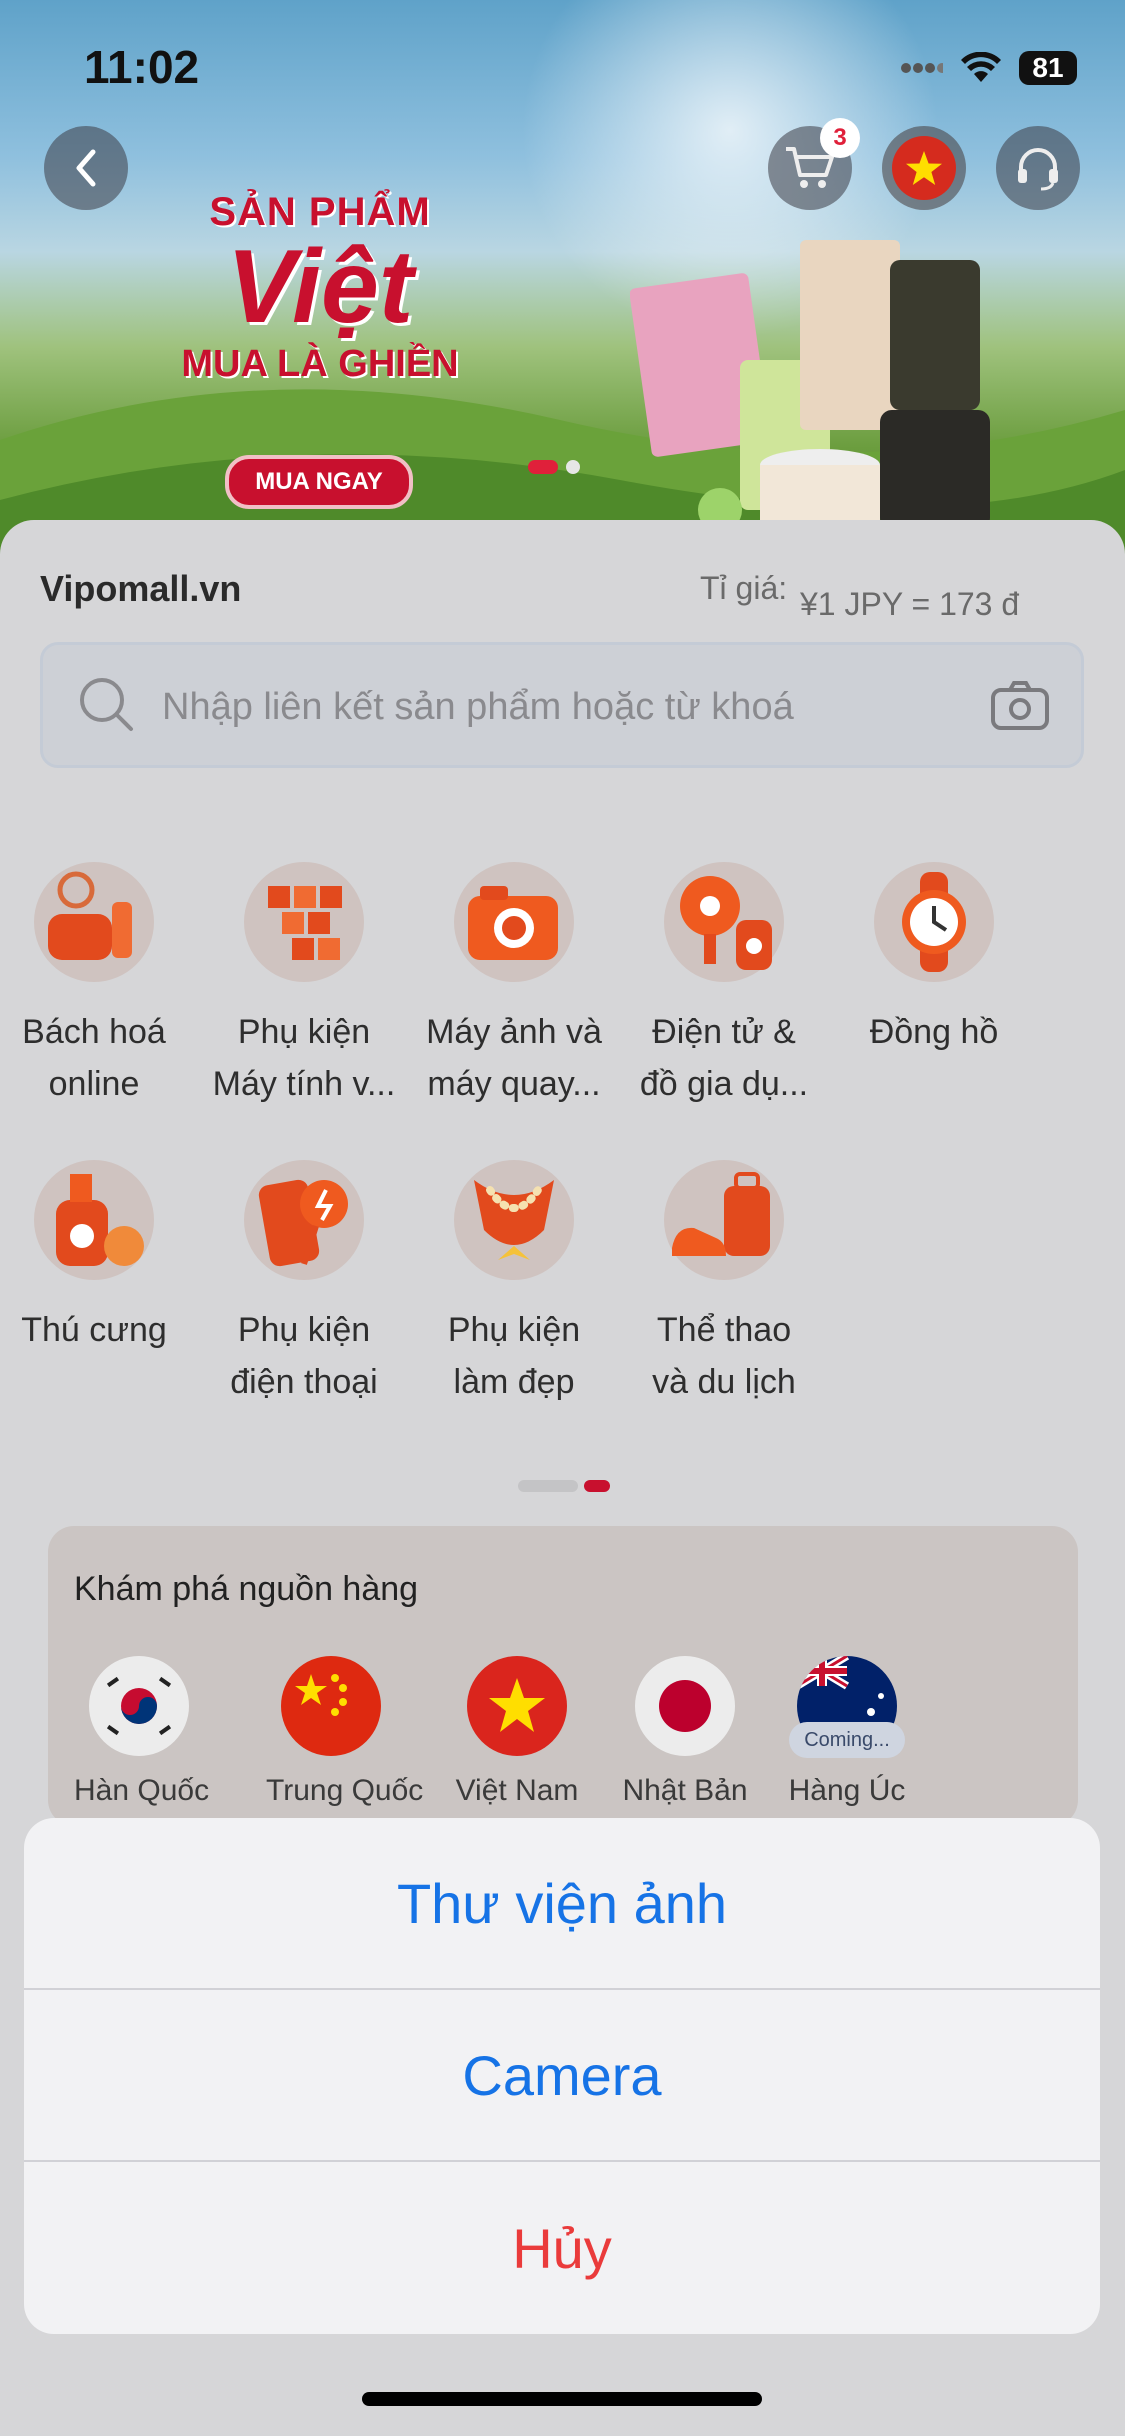 This screenshot has width=1125, height=2436. I want to click on banner-line2: Việt, so click(320, 287).